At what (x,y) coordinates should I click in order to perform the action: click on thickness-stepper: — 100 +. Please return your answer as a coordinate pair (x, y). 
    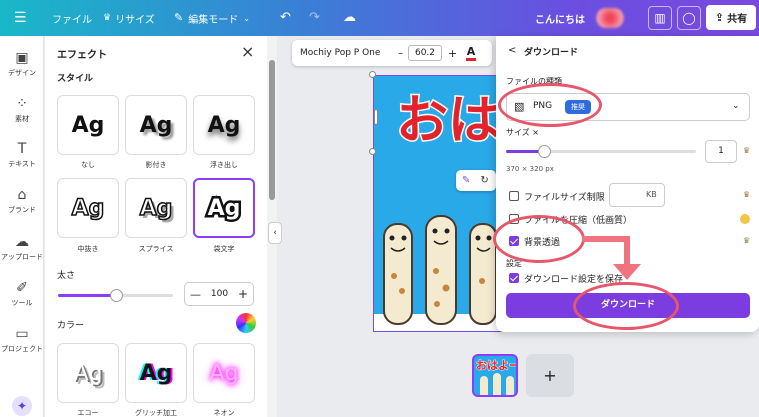
    Looking at the image, I should click on (219, 294).